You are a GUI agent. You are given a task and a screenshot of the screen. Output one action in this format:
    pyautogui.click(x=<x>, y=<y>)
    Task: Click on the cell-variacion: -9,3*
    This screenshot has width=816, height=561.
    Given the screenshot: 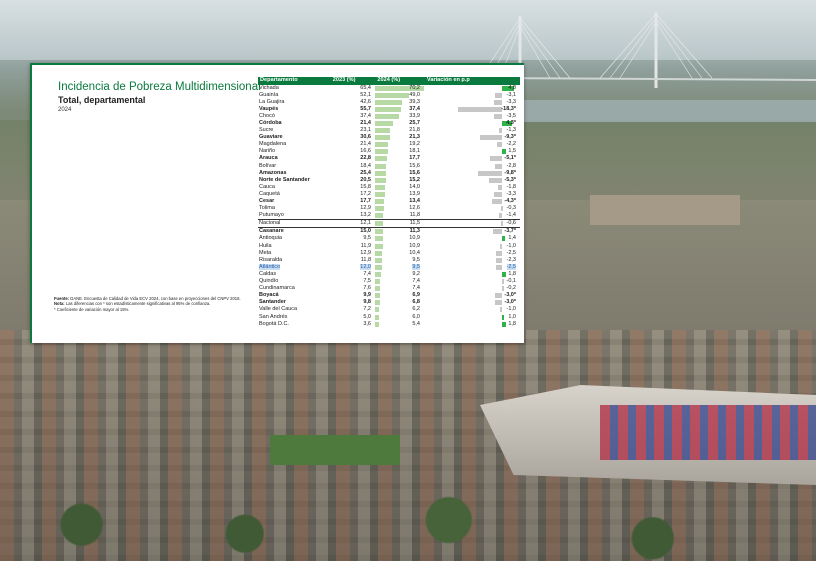 What is the action you would take?
    pyautogui.click(x=472, y=137)
    